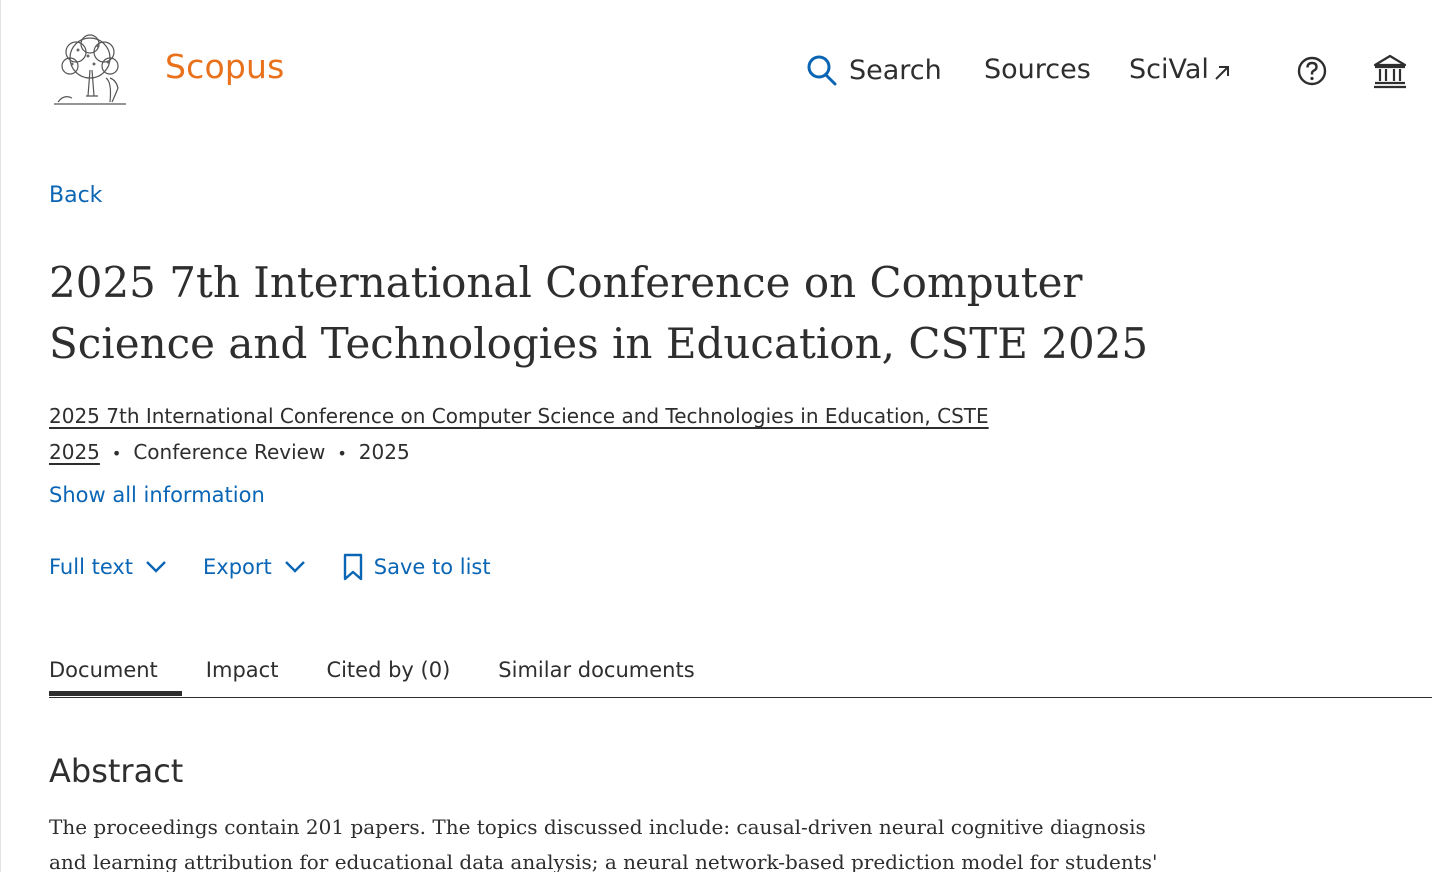  Describe the element at coordinates (91, 567) in the screenshot. I see `full-text-label: Full text` at that location.